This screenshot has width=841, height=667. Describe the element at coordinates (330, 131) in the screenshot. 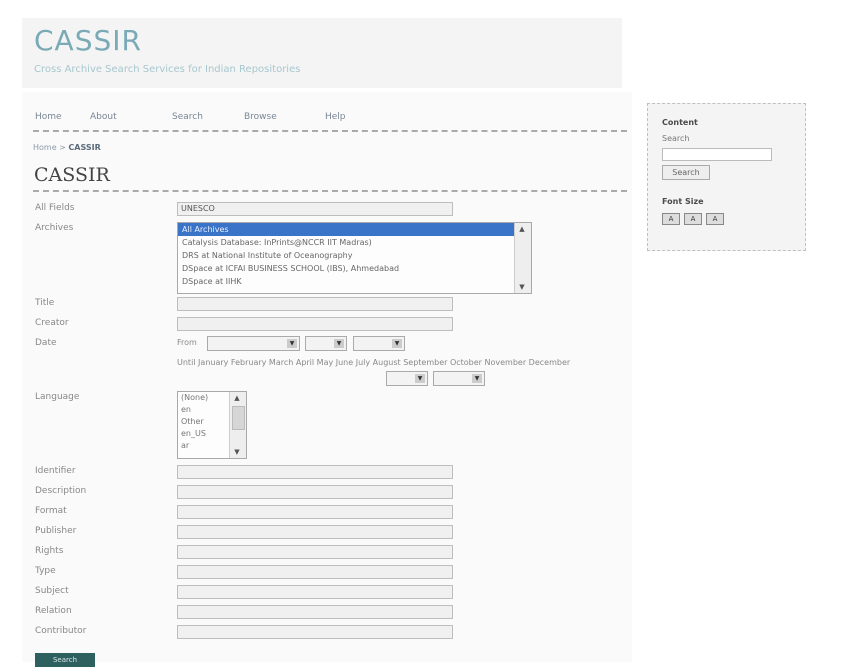

I see `nav-divider` at that location.